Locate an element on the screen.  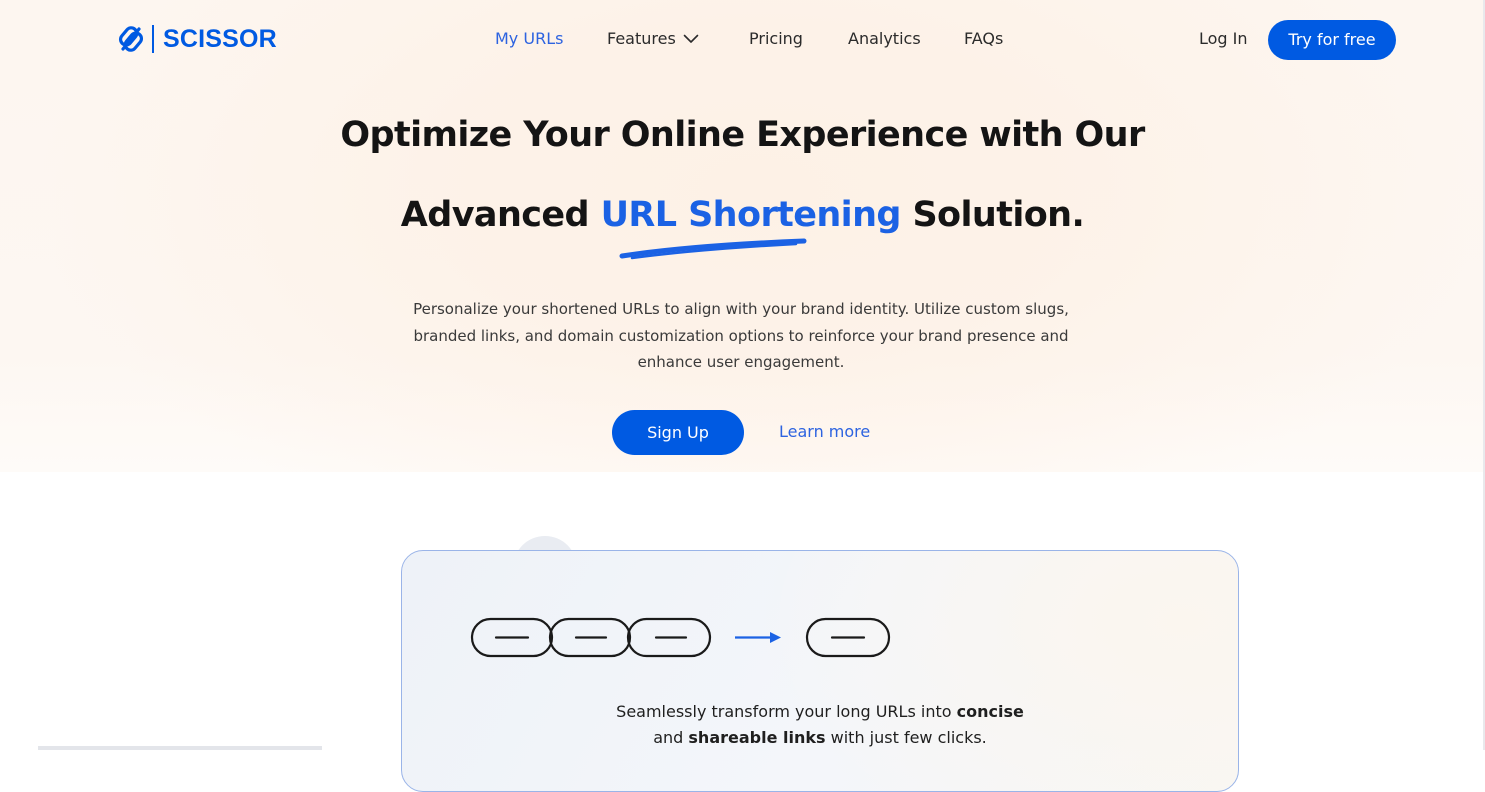
chain-shortening-icon is located at coordinates (680, 637).